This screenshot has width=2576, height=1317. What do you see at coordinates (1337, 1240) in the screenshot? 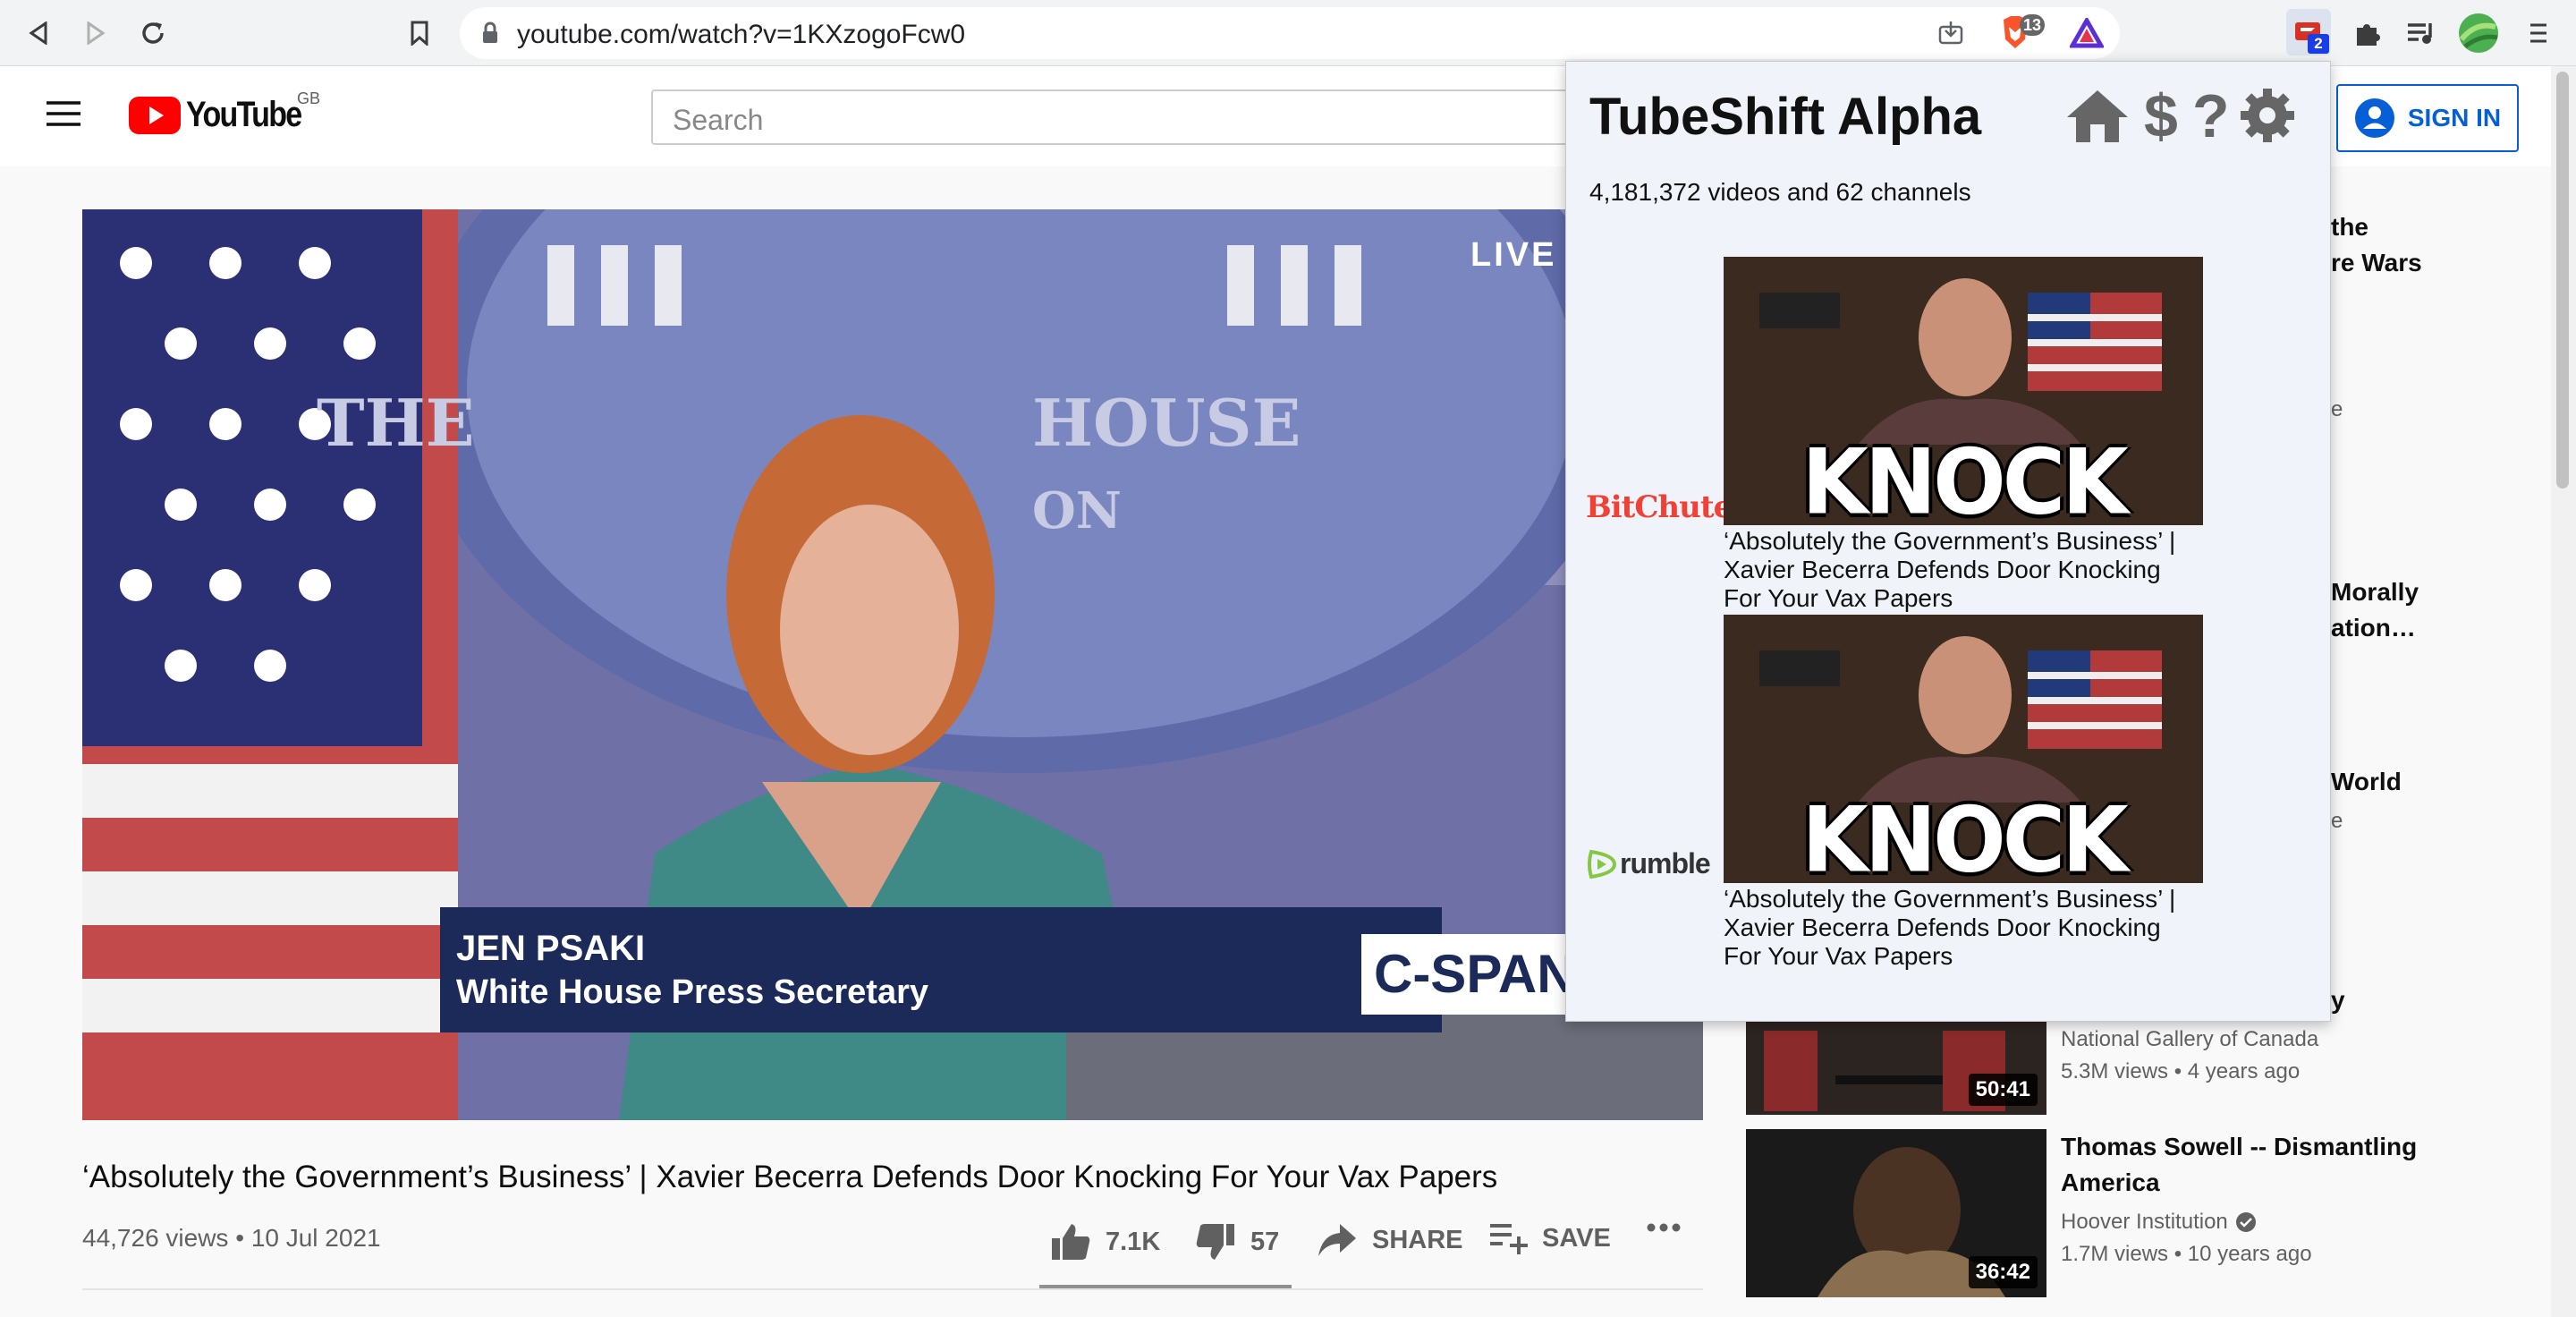
I see `share-icon` at bounding box center [1337, 1240].